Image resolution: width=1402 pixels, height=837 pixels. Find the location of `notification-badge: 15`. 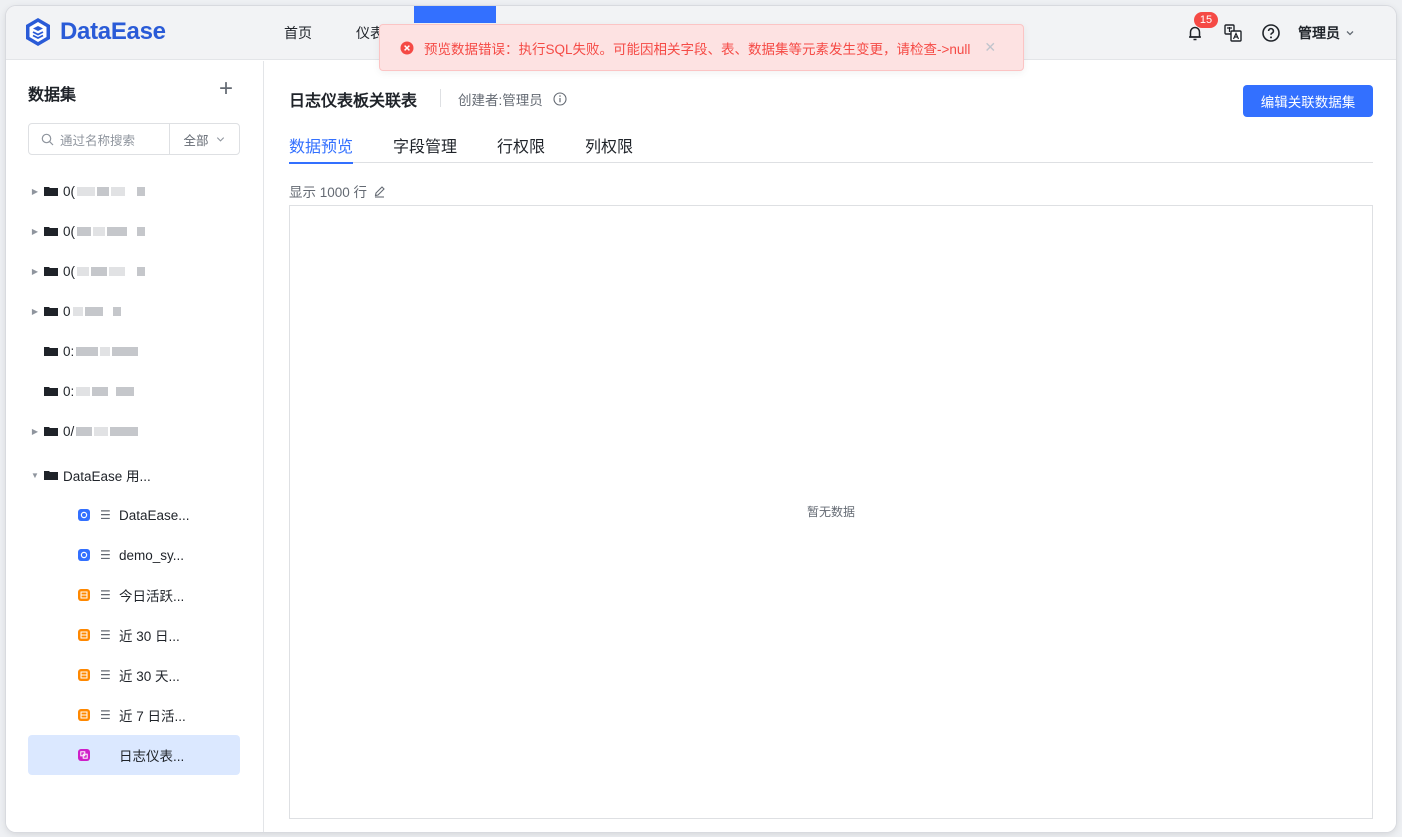

notification-badge: 15 is located at coordinates (1206, 20).